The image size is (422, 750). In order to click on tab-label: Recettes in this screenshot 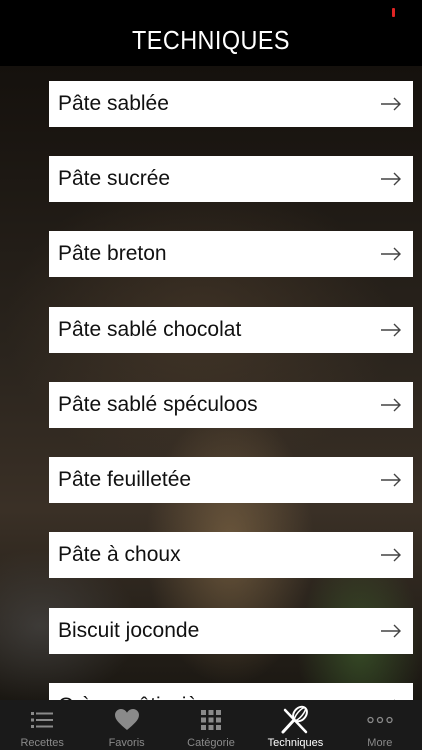, I will do `click(42, 743)`.